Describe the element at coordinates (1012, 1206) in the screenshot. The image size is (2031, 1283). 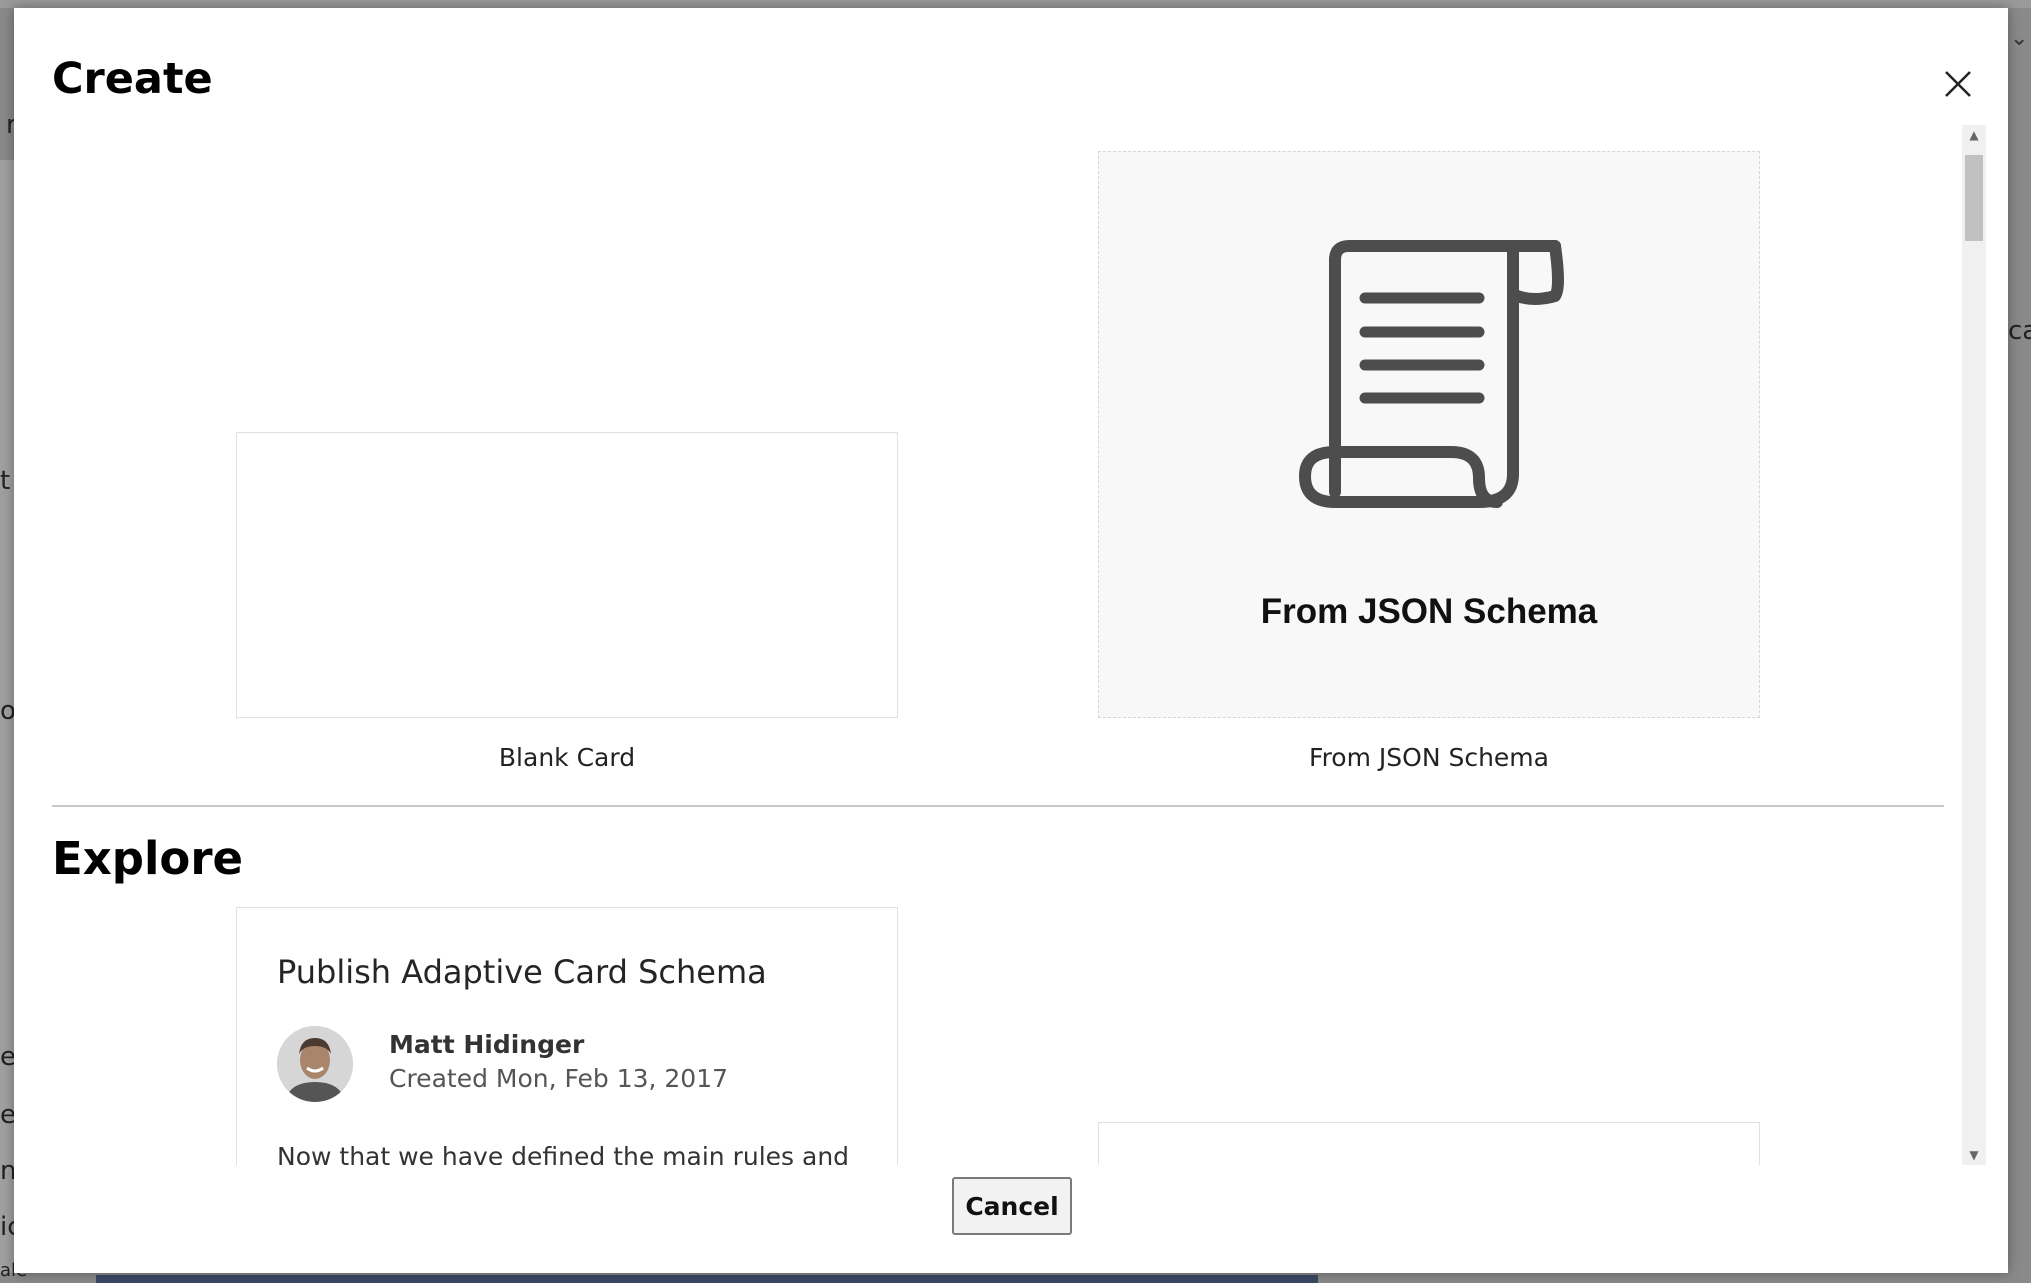
I see `cancel-button: Cancel` at that location.